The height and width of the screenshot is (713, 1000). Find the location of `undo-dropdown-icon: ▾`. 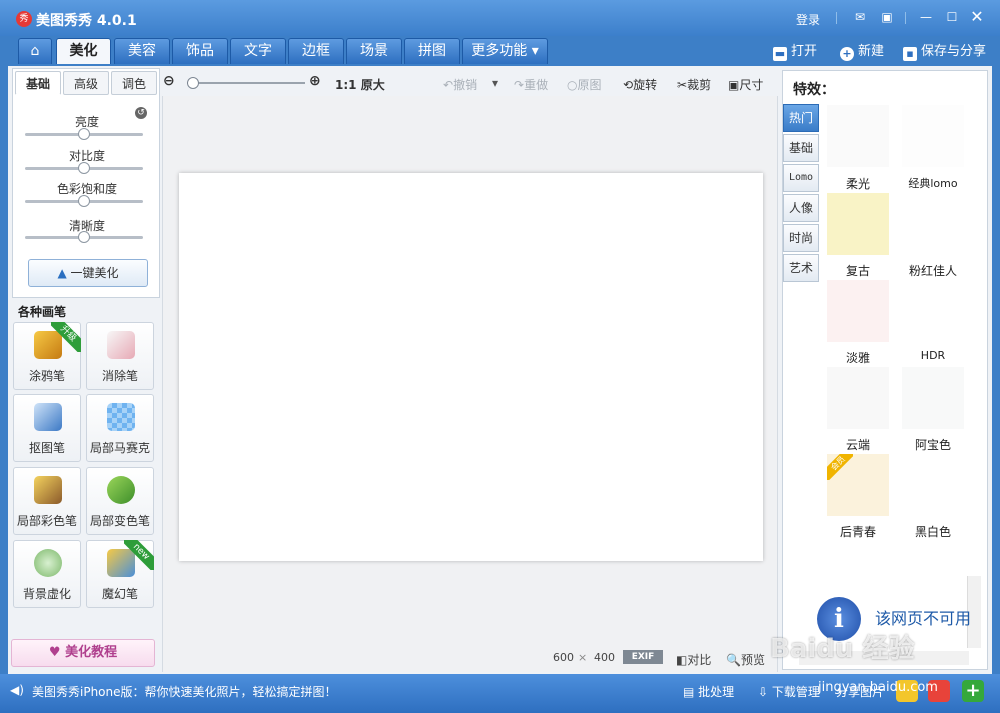

undo-dropdown-icon: ▾ is located at coordinates (495, 83).